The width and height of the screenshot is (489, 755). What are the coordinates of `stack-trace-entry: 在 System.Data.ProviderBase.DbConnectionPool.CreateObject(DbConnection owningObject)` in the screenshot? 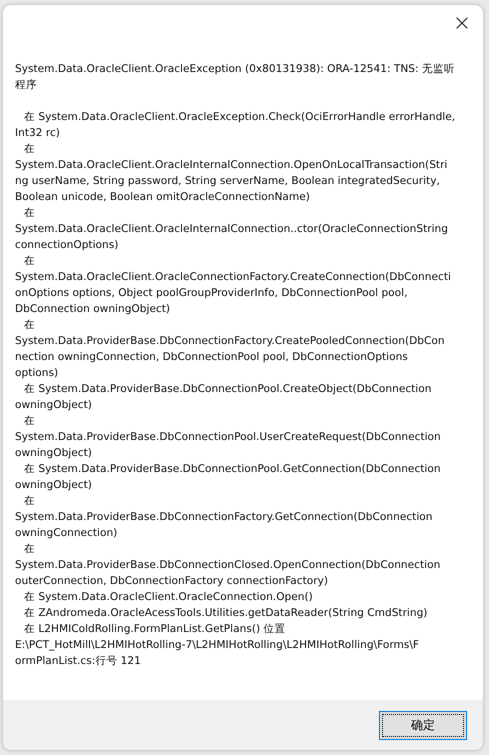 It's located at (223, 397).